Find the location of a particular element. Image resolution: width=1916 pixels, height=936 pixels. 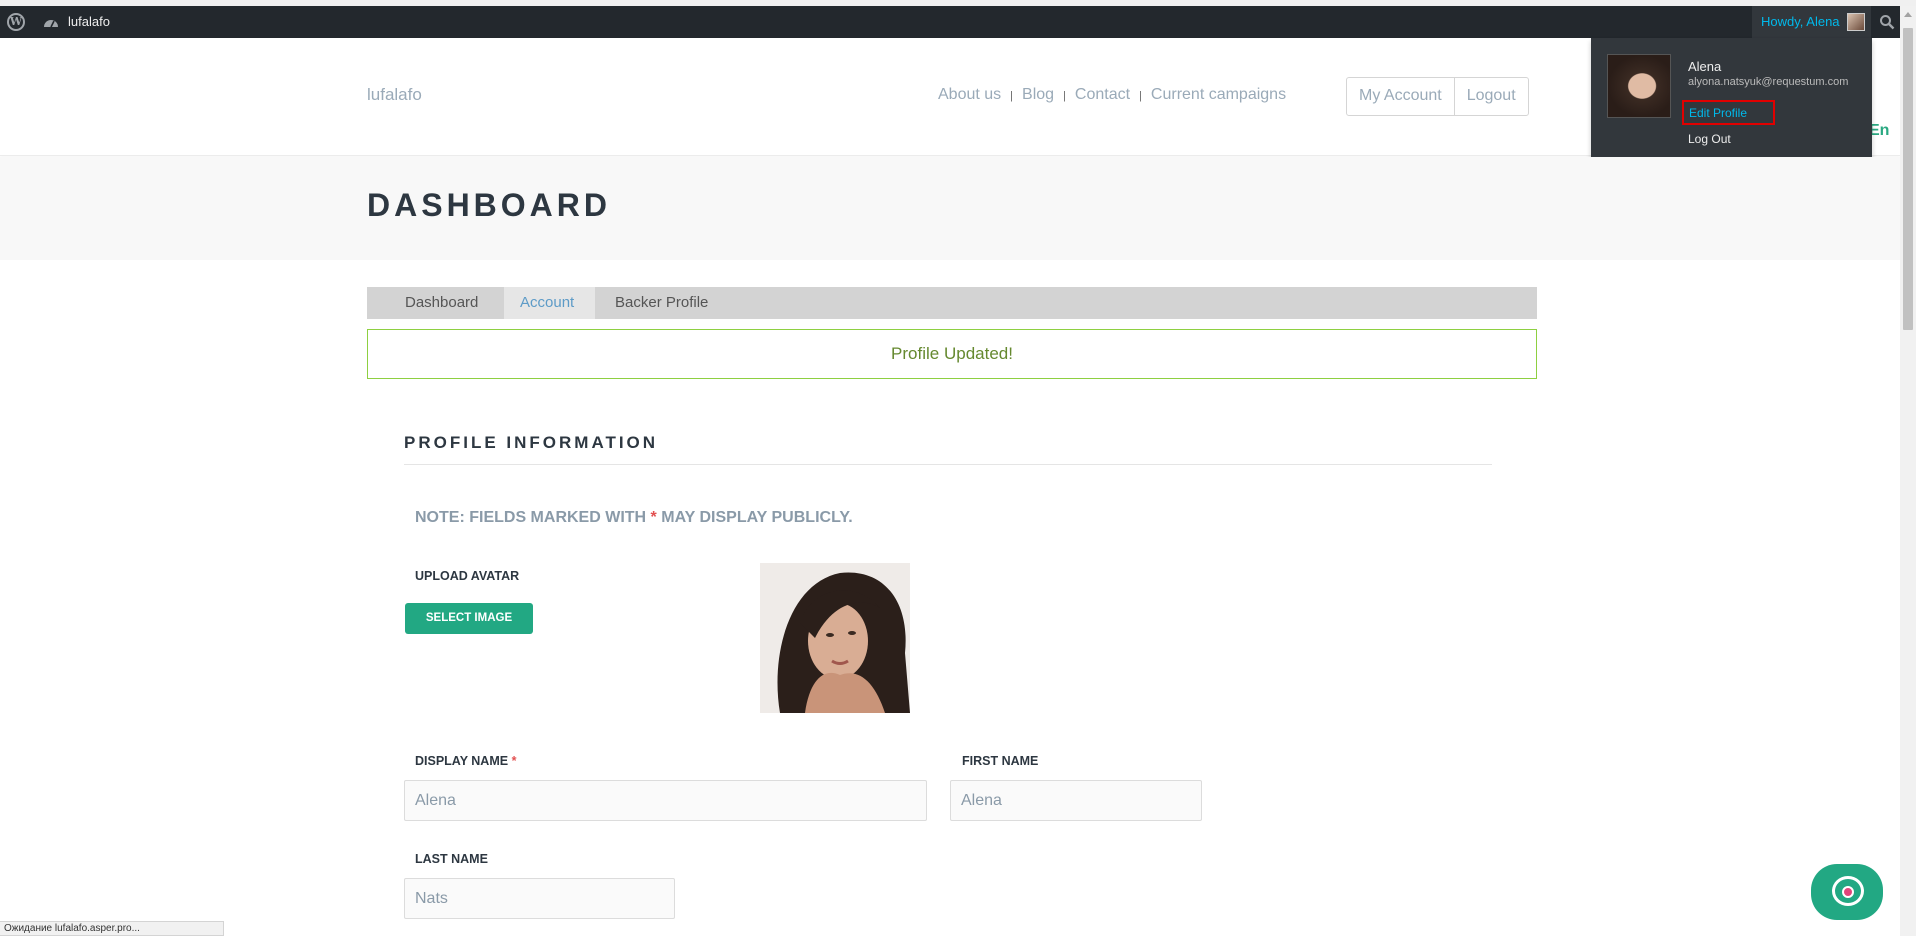

admin-bar-site-name: lufalafo is located at coordinates (89, 21).